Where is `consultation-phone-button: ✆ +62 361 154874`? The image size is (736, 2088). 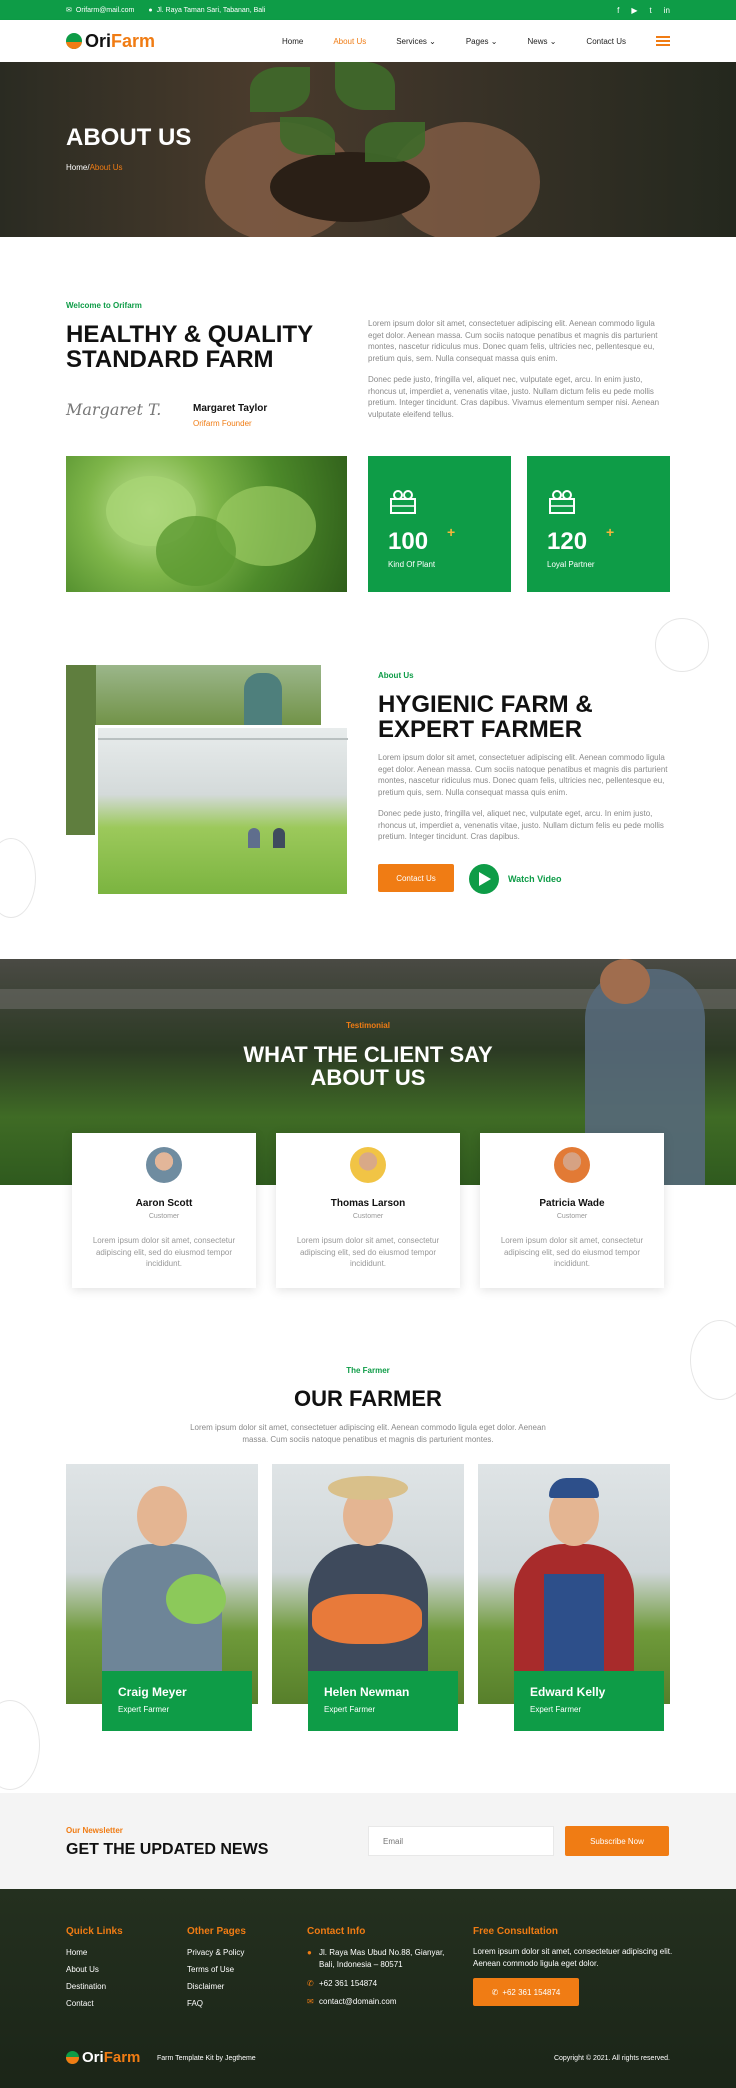
consultation-phone-button: ✆ +62 361 154874 is located at coordinates (526, 1992).